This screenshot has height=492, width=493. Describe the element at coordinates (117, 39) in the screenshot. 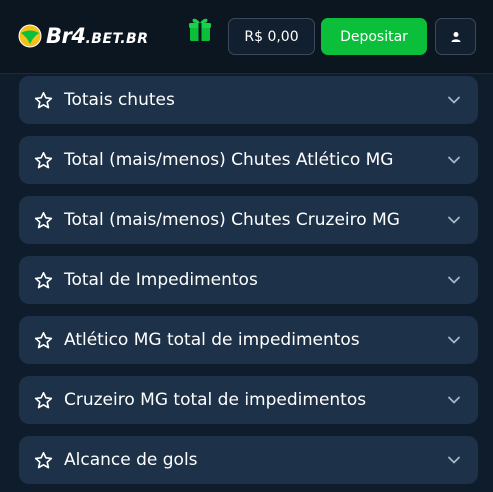

I see `logo-domain: .BET.BR` at that location.